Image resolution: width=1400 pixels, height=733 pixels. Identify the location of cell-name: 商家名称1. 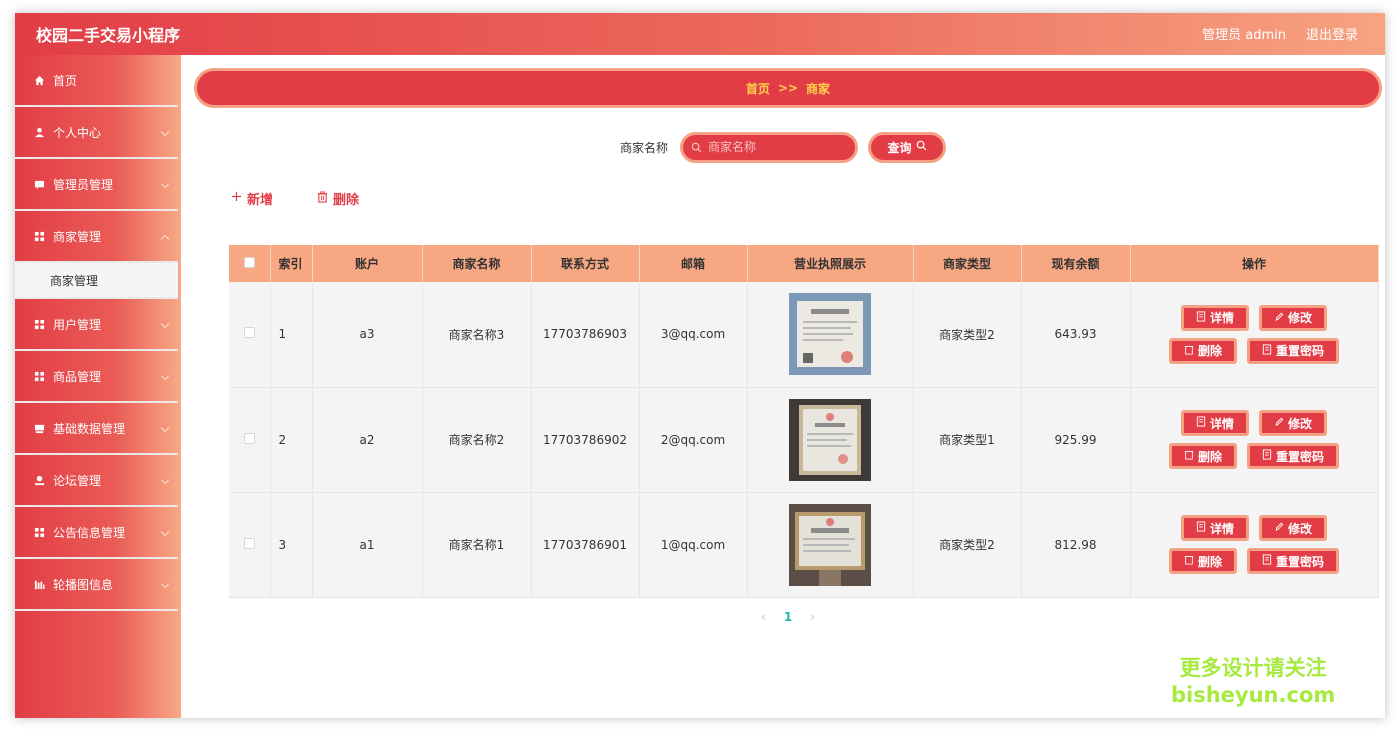
(477, 545).